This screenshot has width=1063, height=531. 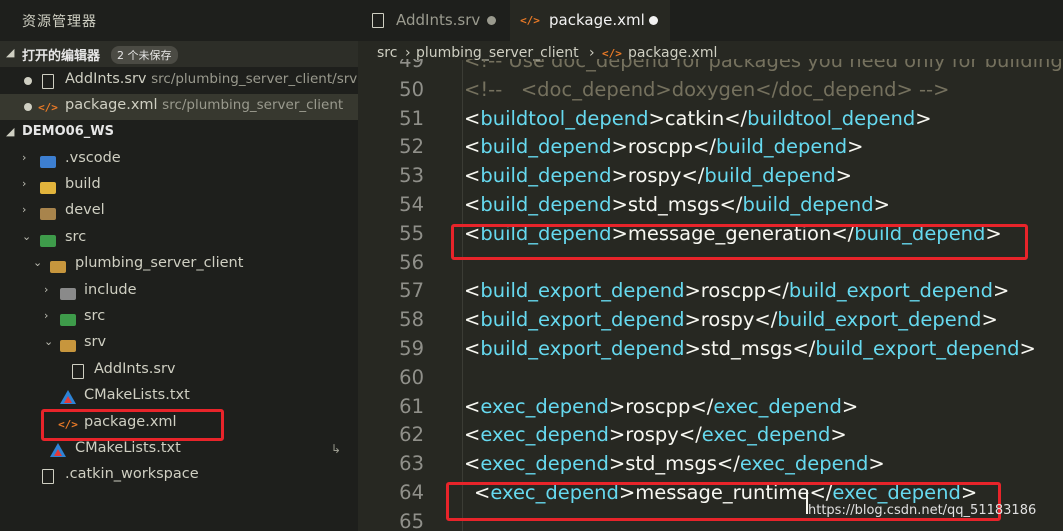 I want to click on line-number: 54, so click(x=411, y=204).